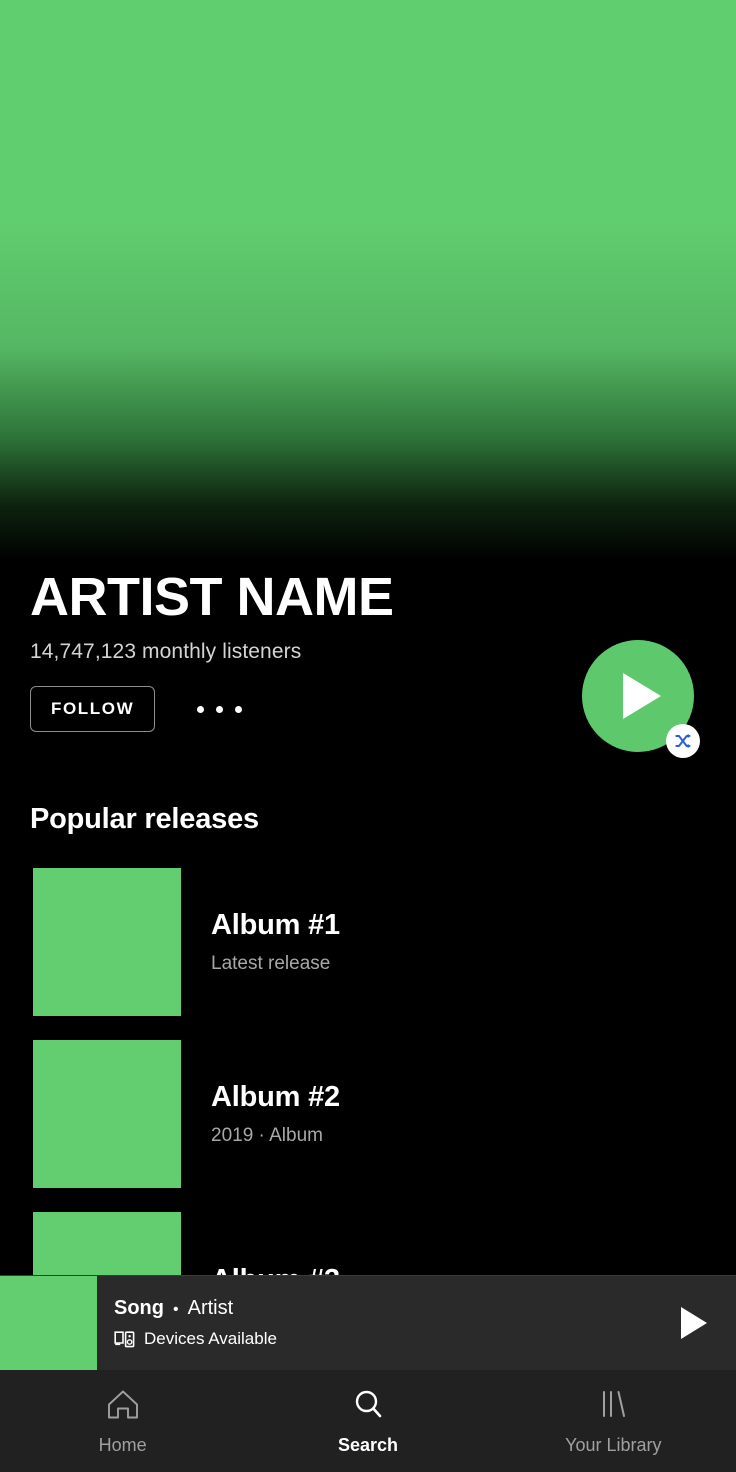  What do you see at coordinates (689, 746) in the screenshot?
I see `shuffle-arrow-bottom` at bounding box center [689, 746].